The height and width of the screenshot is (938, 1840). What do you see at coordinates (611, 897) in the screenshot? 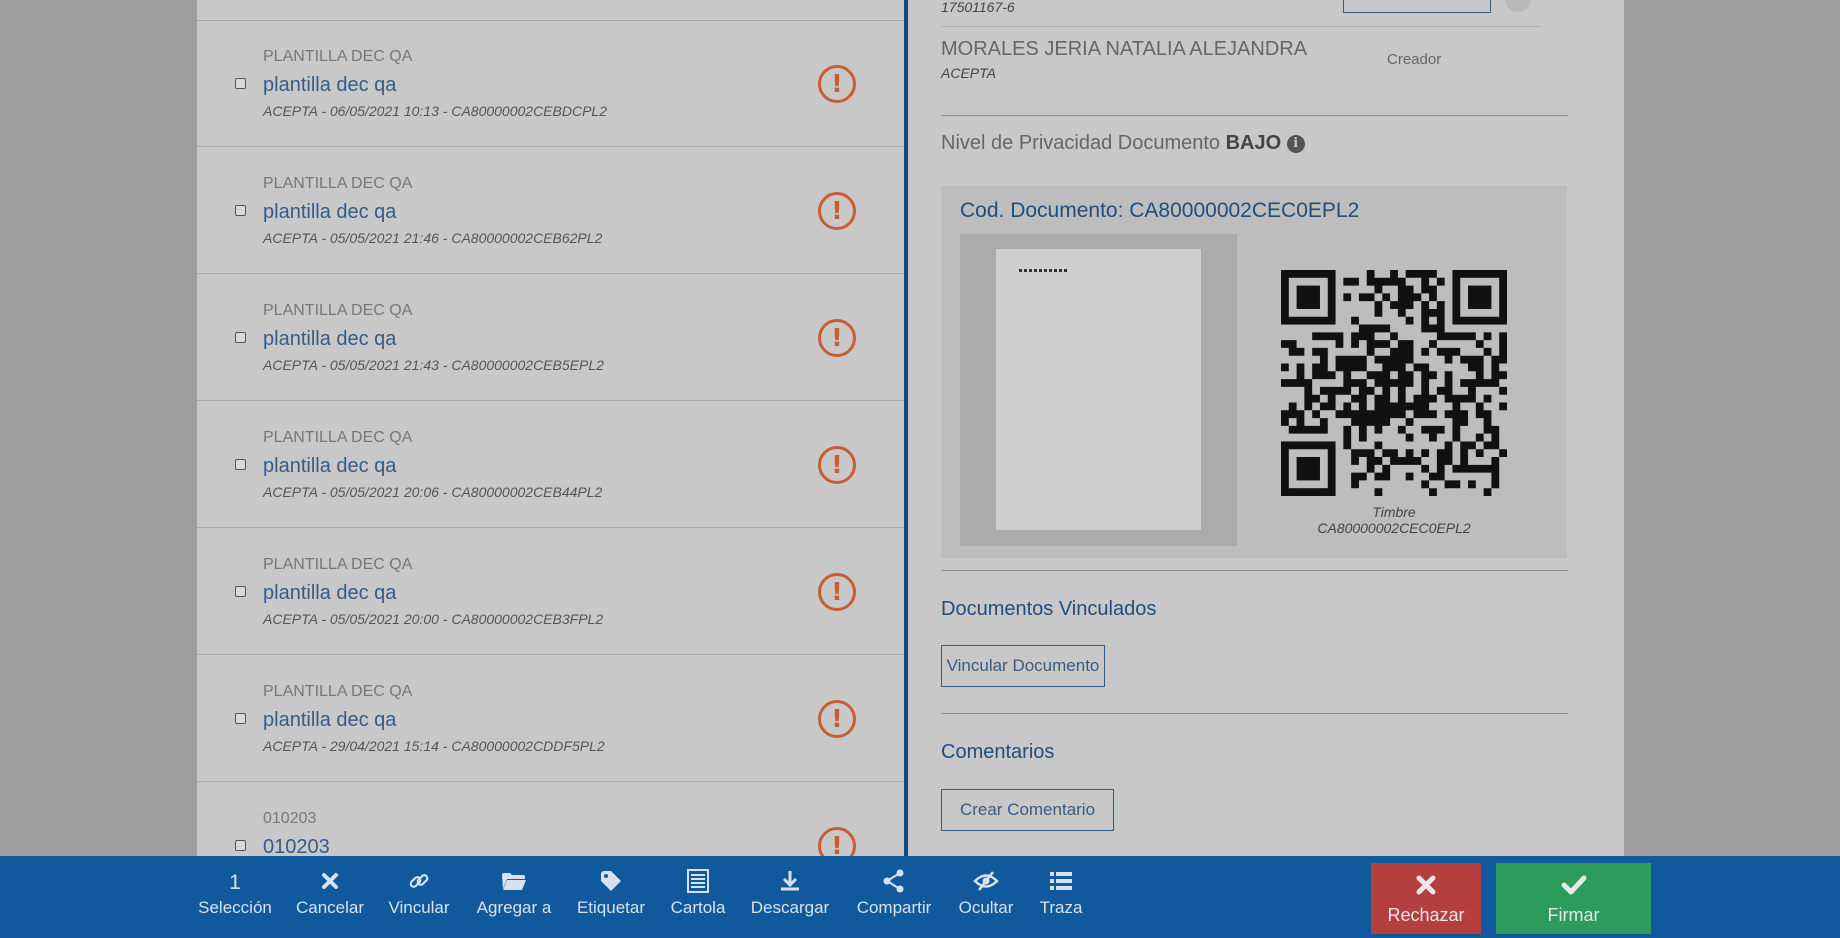
I see `tag-button: Etiquetar` at bounding box center [611, 897].